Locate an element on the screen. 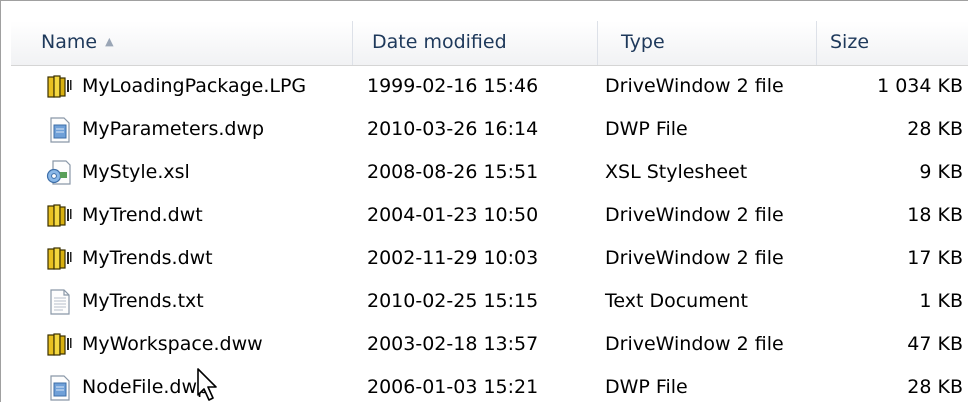 The image size is (968, 409). xsl-stylesheet-icon is located at coordinates (58, 172).